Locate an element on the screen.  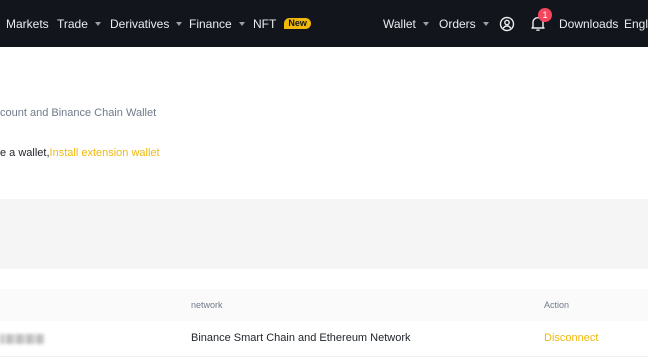
user-icon is located at coordinates (507, 23).